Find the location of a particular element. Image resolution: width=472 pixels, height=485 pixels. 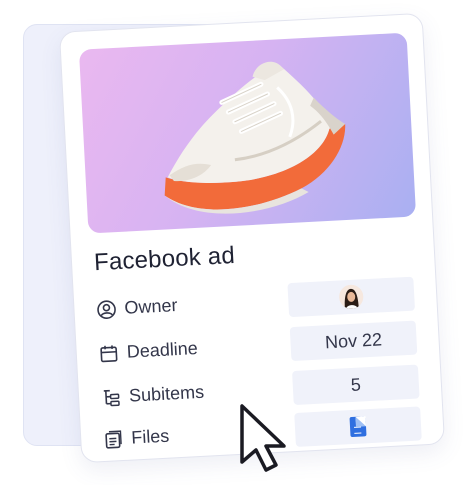

field-label-subitems: Subitems is located at coordinates (166, 393).